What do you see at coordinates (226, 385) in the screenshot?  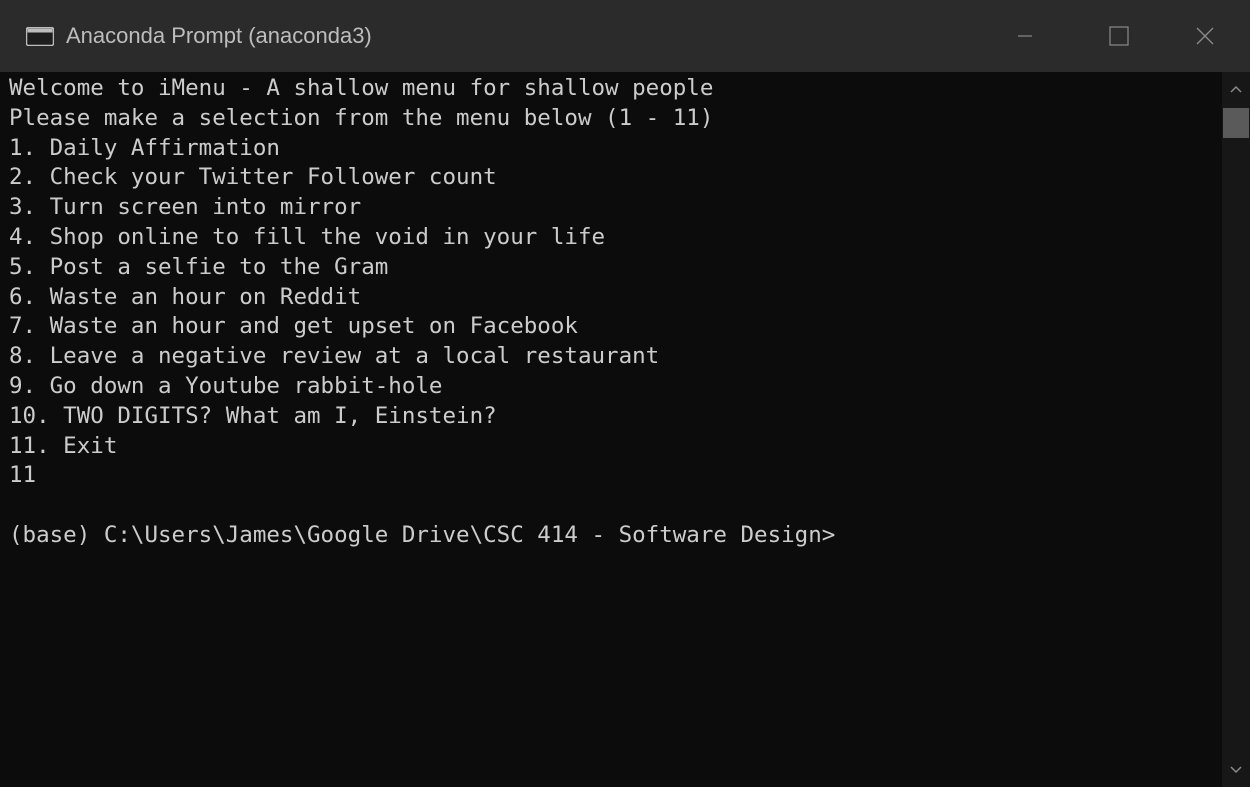 I see `menu-option-9: 9. Go down a Youtube rabbit-hole` at bounding box center [226, 385].